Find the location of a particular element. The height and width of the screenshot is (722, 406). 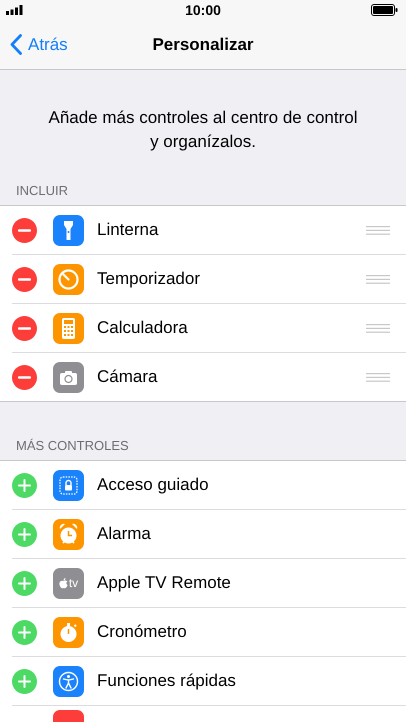

control-name: Funciones rápidas is located at coordinates (166, 681).